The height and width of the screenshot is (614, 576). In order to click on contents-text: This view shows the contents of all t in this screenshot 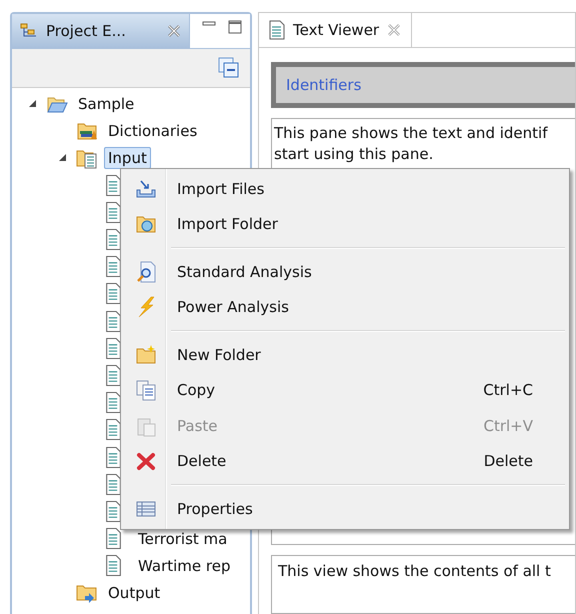, I will do `click(414, 571)`.